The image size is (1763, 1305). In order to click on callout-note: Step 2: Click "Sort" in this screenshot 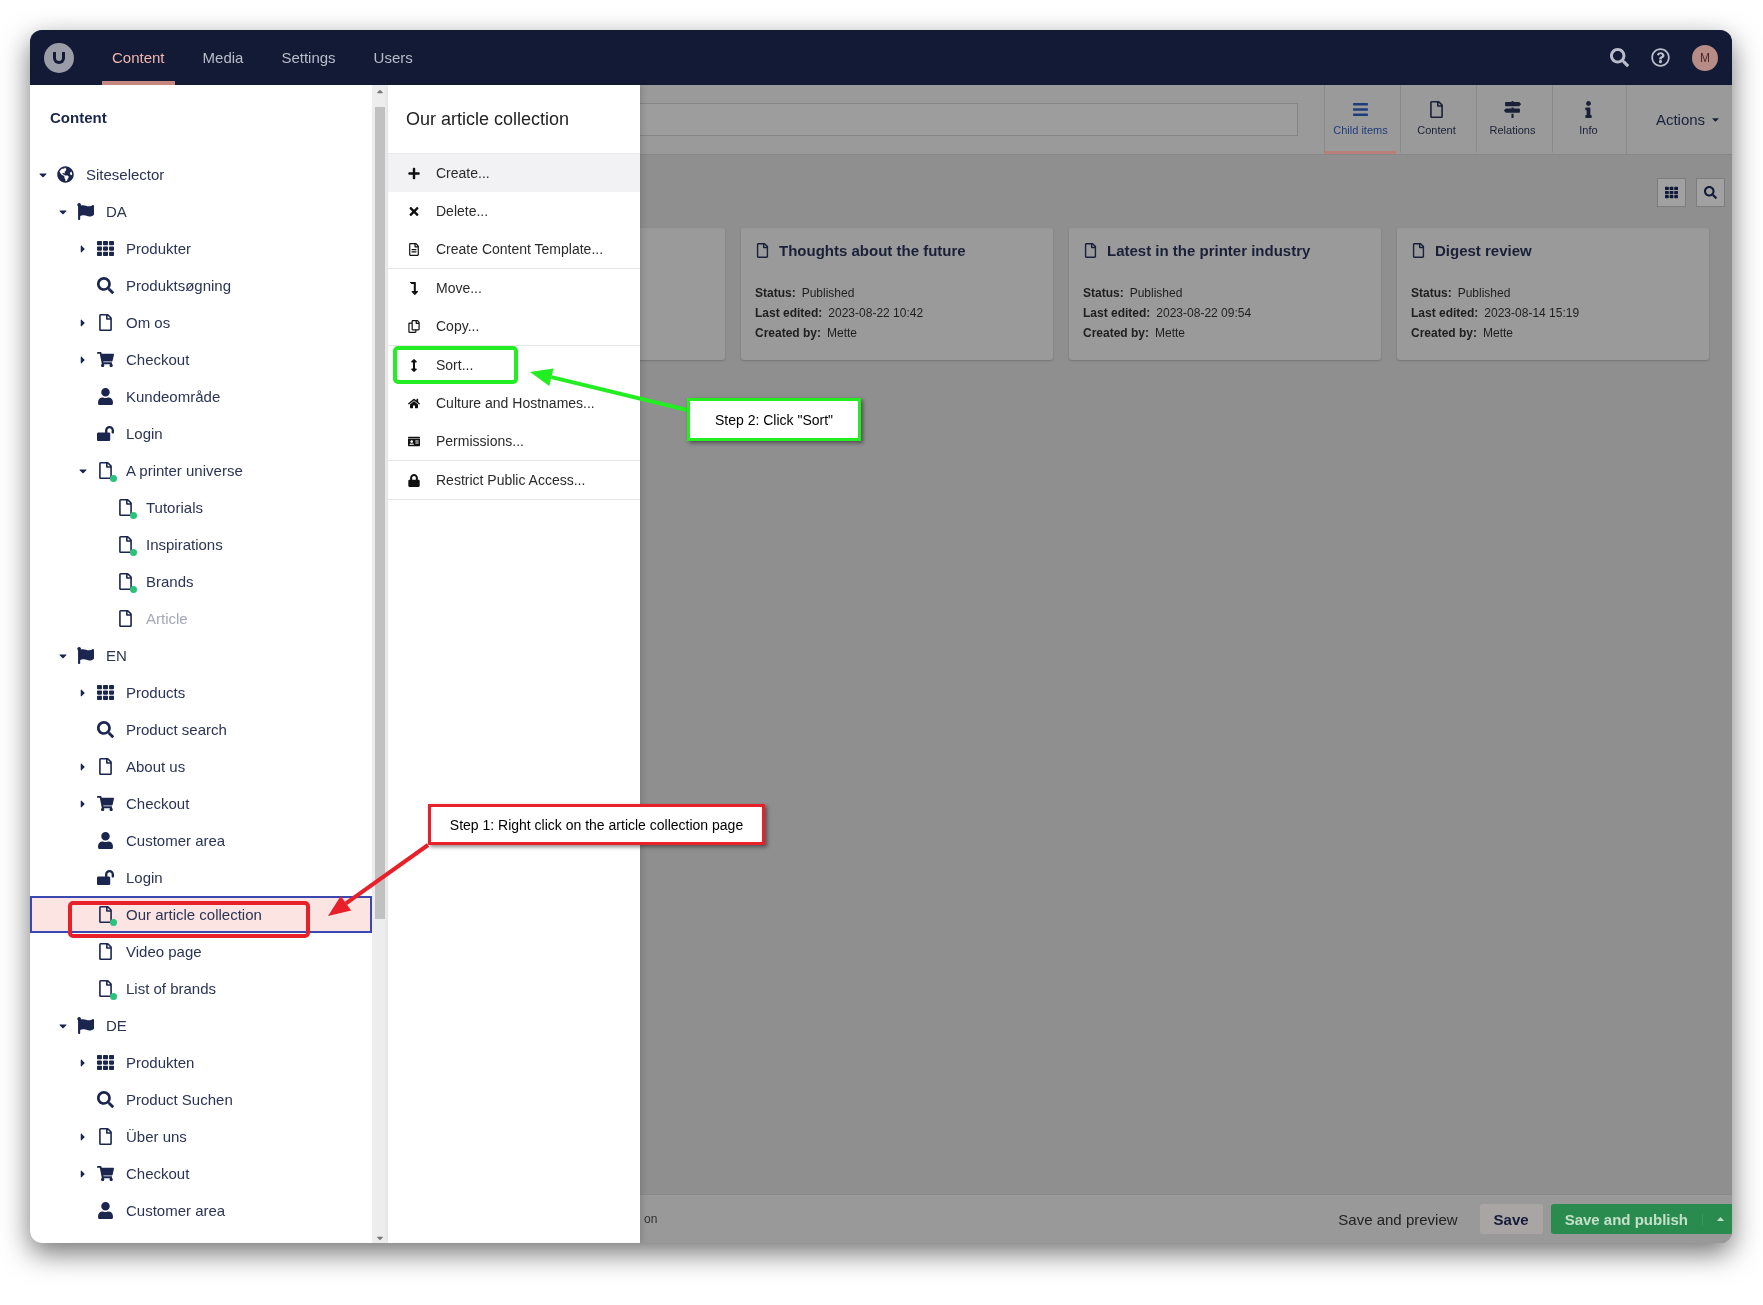, I will do `click(774, 419)`.